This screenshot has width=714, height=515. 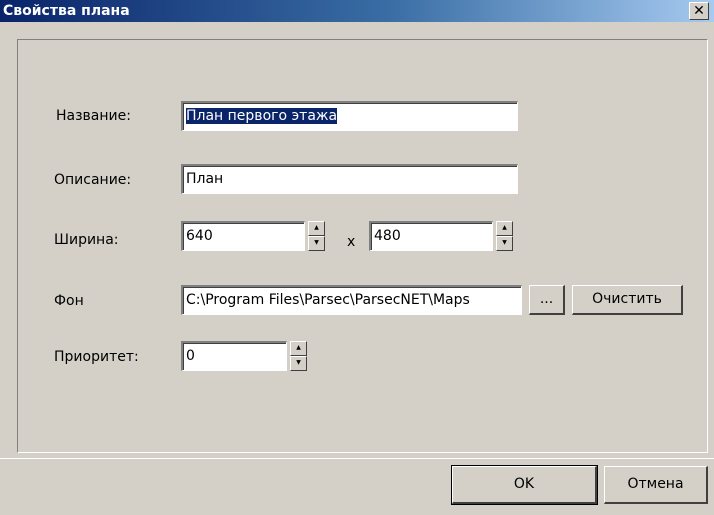 I want to click on close-icon: ✕, so click(x=699, y=11).